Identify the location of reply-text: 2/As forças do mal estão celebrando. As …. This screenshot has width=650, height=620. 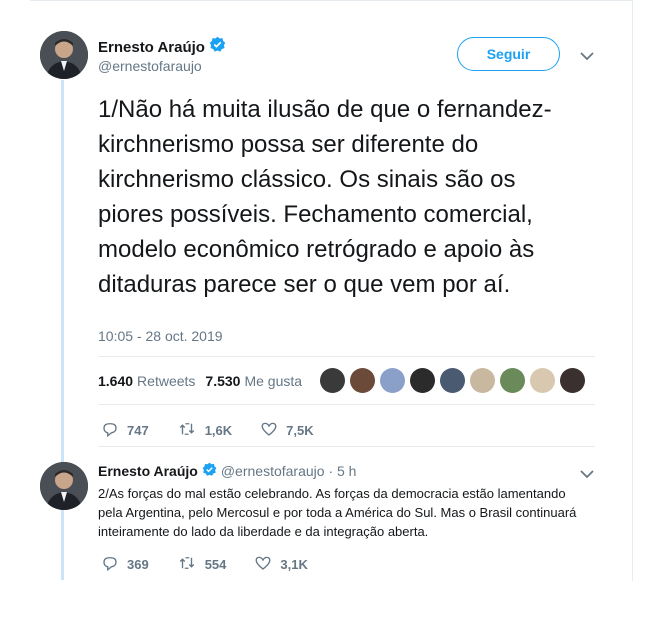
(337, 512).